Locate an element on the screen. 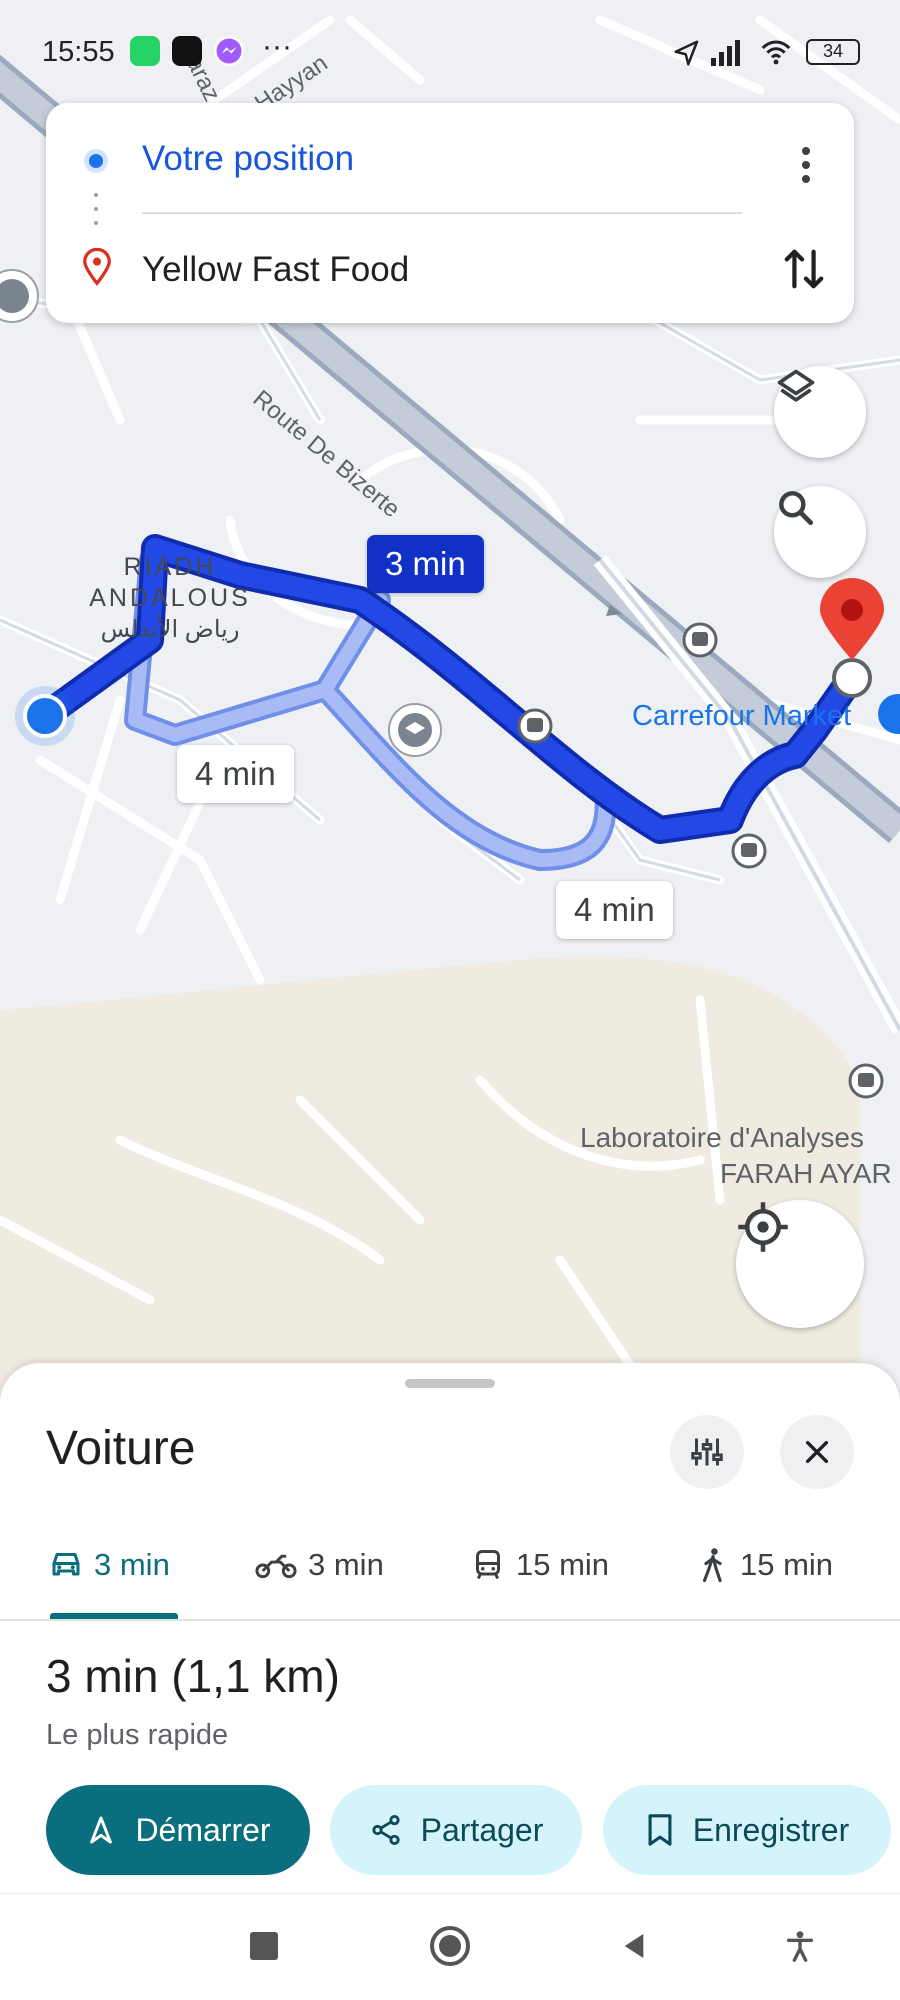 The image size is (900, 2000). more-options-button is located at coordinates (806, 165).